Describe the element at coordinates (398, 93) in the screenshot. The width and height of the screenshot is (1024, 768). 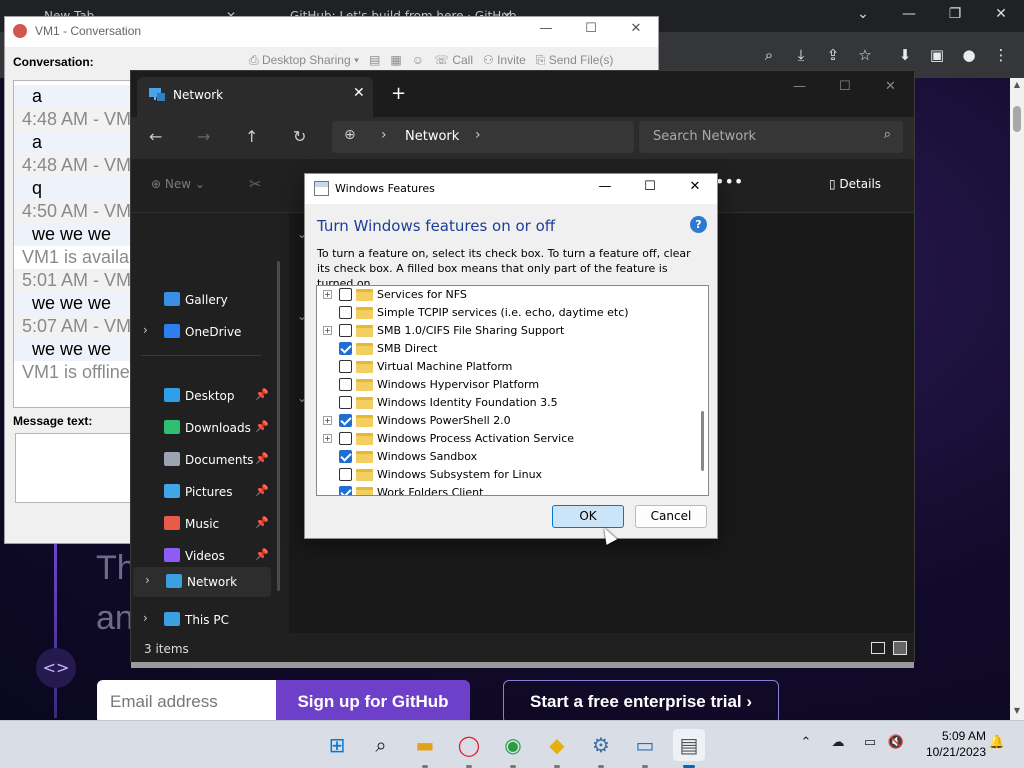
I see `add-tab-icon: +` at that location.